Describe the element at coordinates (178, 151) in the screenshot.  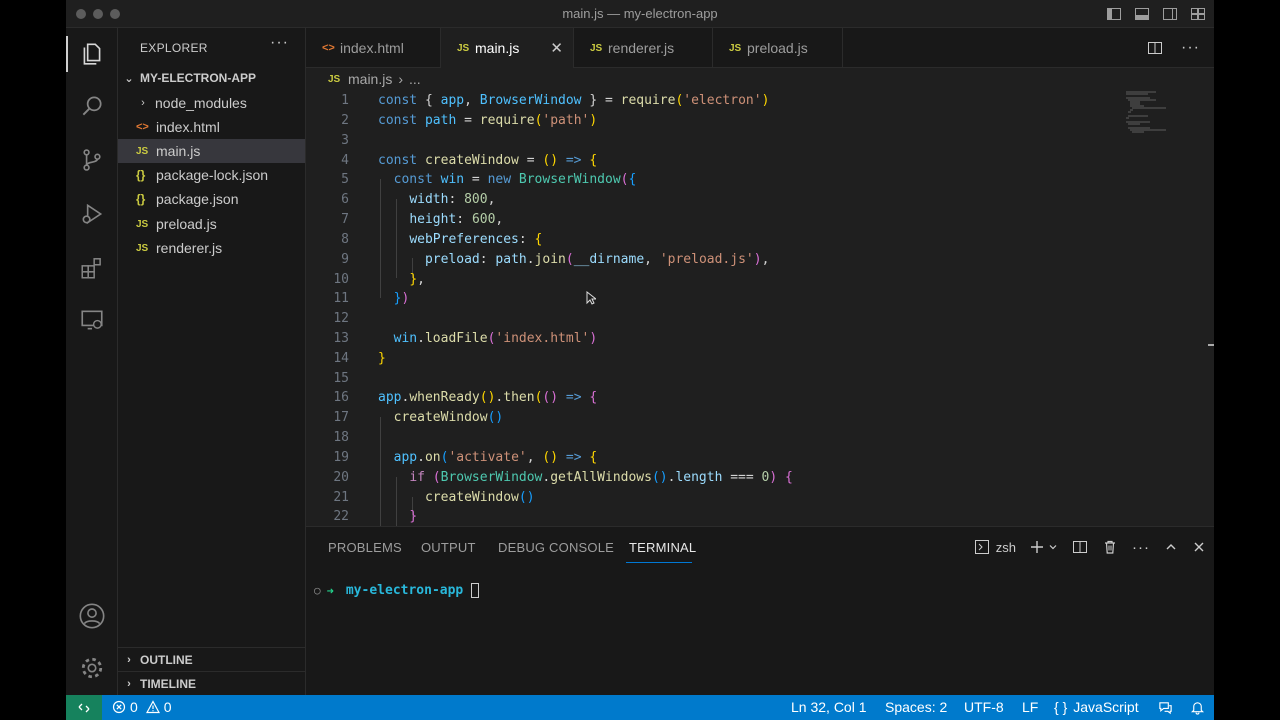
I see `tree-item-label: main.js` at that location.